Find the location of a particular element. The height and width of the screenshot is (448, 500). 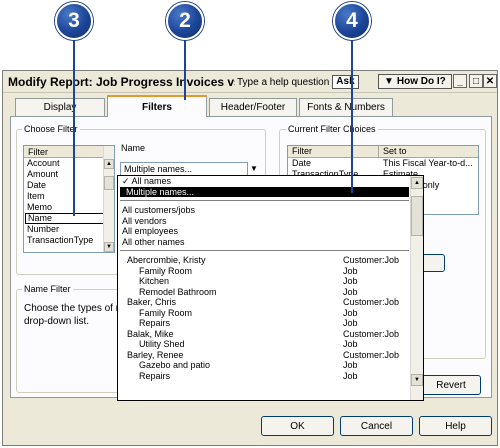

ok-button: OK is located at coordinates (297, 426).